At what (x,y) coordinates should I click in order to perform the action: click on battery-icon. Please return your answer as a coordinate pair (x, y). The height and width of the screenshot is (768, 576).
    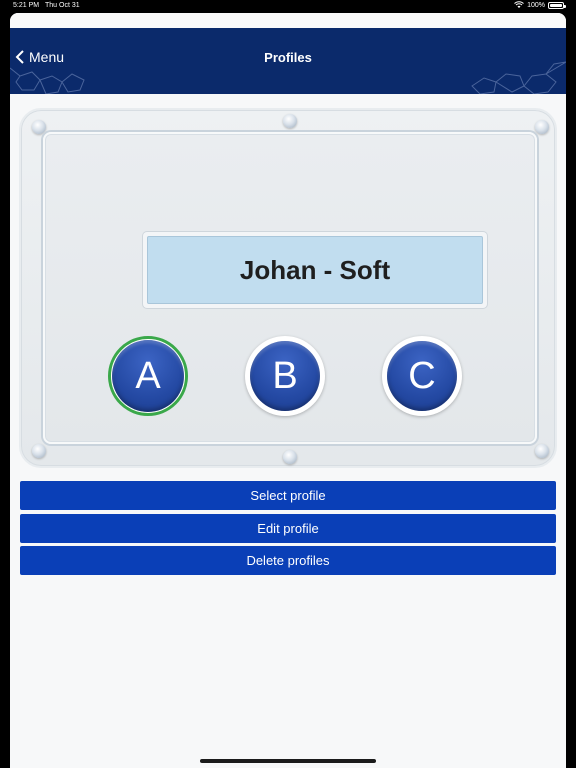
    Looking at the image, I should click on (557, 5).